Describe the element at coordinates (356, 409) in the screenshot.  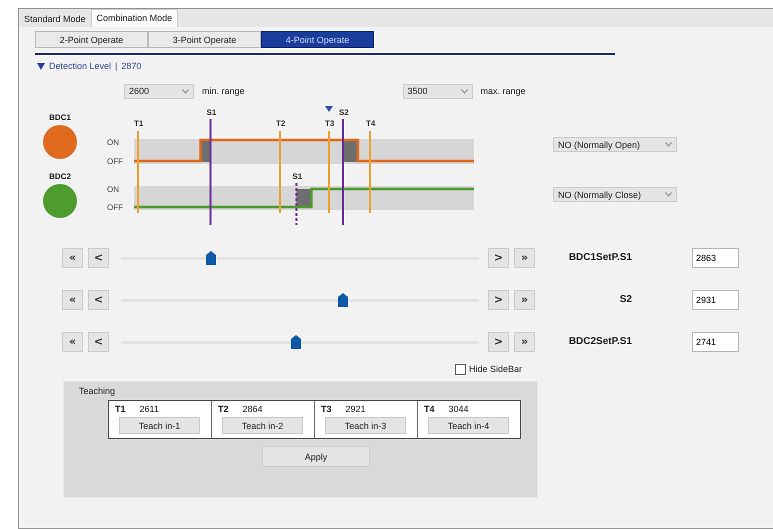
I see `point-value: 2921` at that location.